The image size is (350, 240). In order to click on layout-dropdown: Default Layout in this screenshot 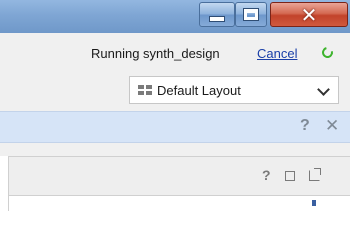, I will do `click(234, 90)`.